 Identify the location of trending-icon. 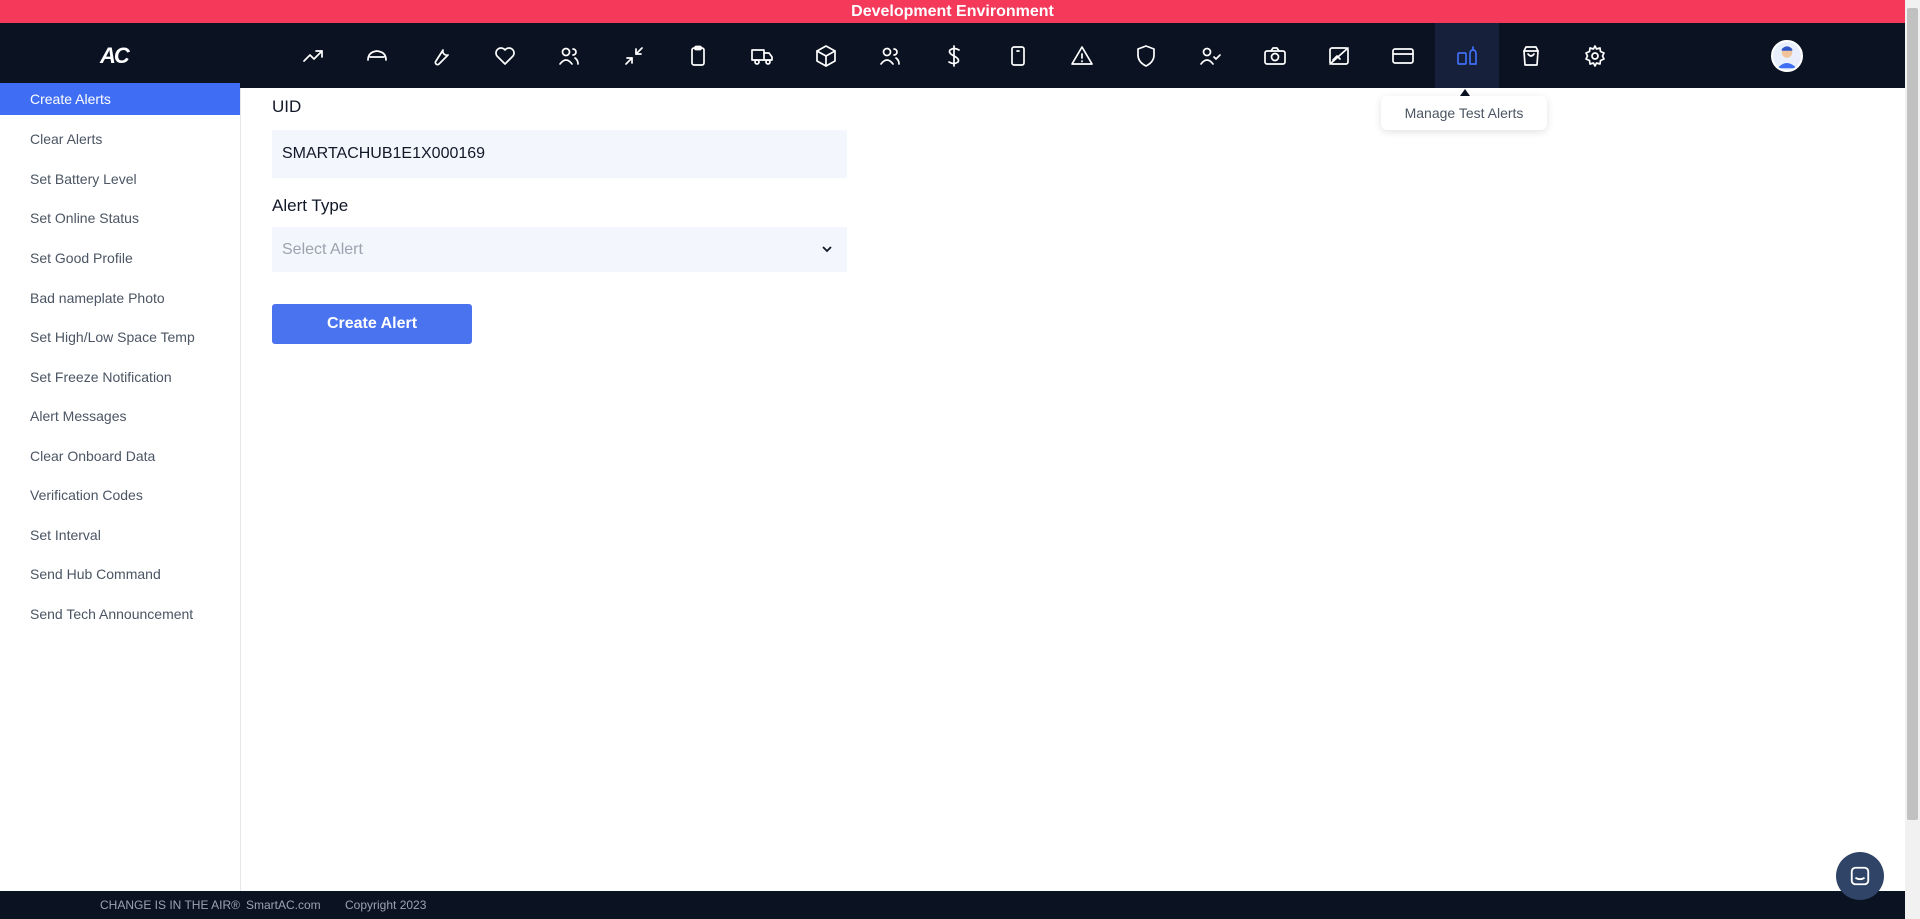
(313, 55).